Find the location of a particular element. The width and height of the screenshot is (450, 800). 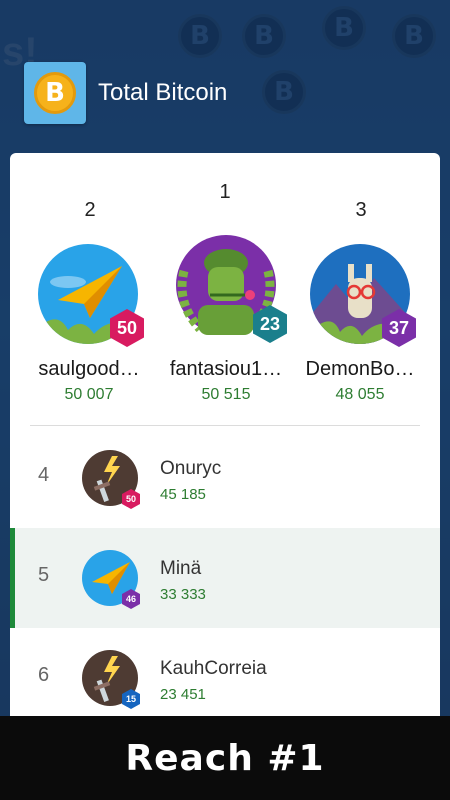

row-rank: 4 is located at coordinates (44, 475).